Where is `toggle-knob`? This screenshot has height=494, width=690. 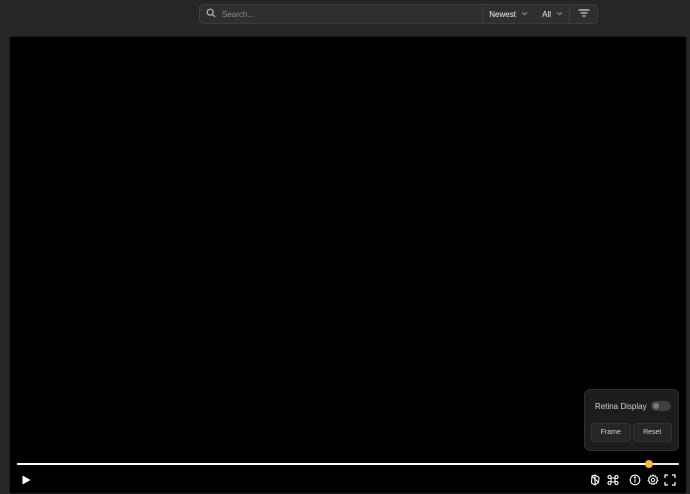
toggle-knob is located at coordinates (656, 406).